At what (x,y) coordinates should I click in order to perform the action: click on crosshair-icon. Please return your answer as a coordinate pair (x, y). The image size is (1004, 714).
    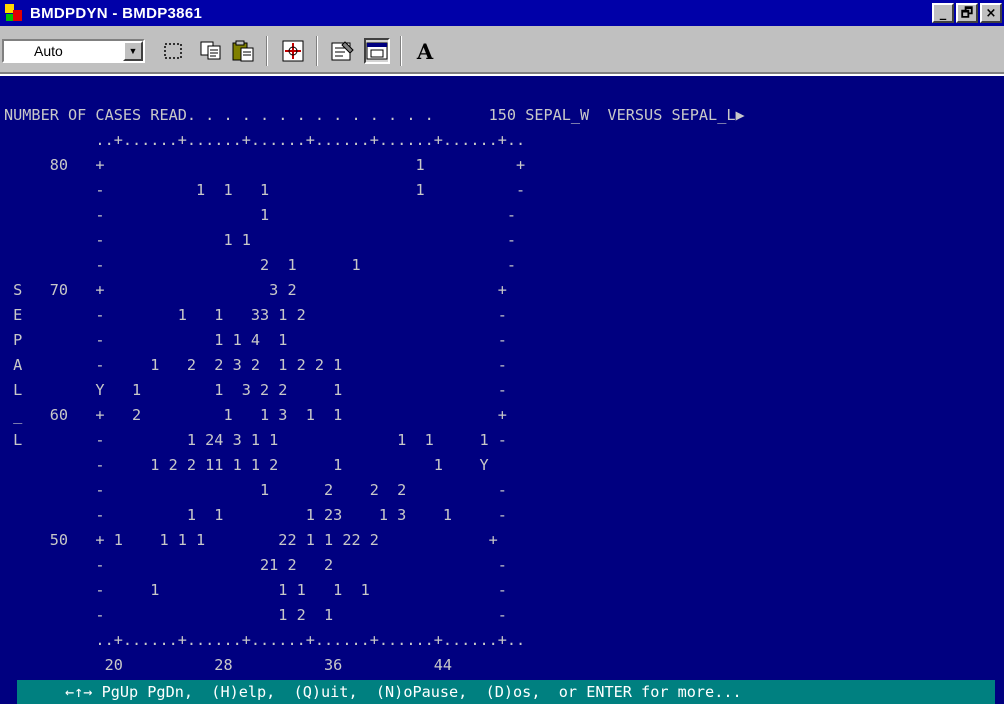
    Looking at the image, I should click on (293, 51).